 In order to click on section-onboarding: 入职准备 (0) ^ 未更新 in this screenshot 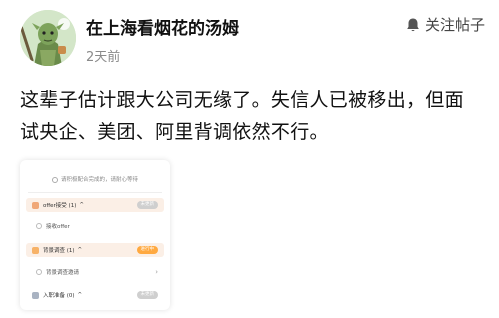, I will do `click(95, 295)`.